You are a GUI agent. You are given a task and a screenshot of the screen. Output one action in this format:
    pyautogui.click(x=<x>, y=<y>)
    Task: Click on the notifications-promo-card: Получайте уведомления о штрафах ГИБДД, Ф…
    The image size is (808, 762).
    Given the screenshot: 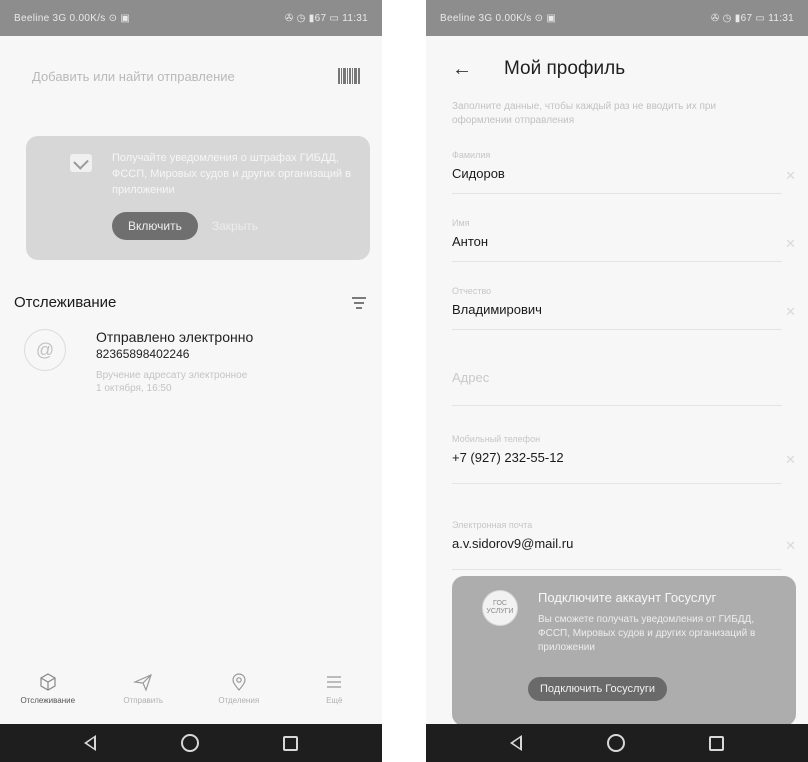 What is the action you would take?
    pyautogui.click(x=198, y=198)
    